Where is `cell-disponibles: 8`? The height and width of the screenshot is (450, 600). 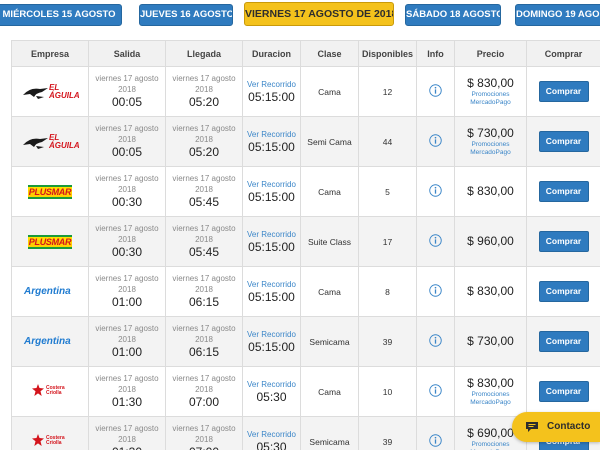
cell-disponibles: 8 is located at coordinates (387, 291).